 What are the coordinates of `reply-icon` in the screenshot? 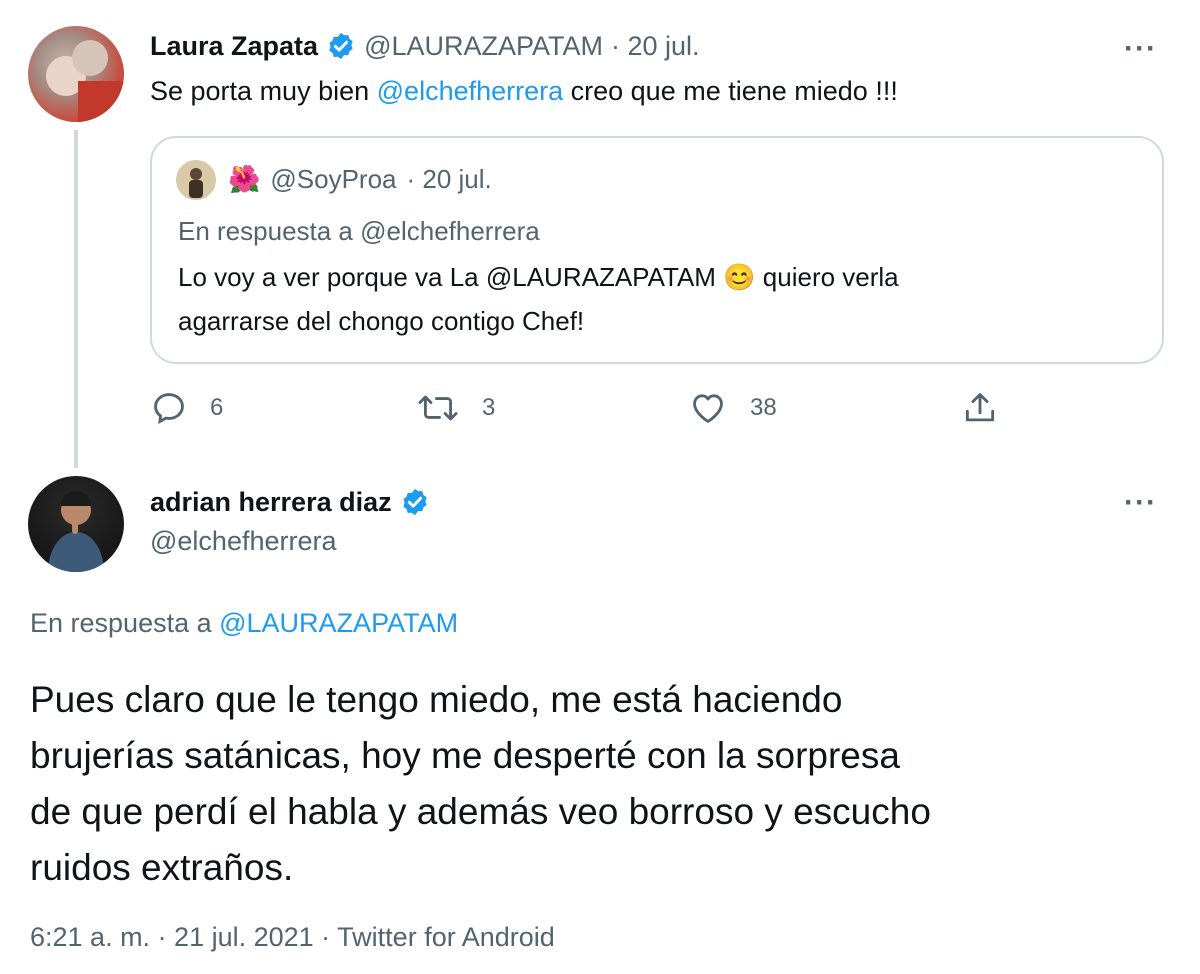 It's located at (169, 409).